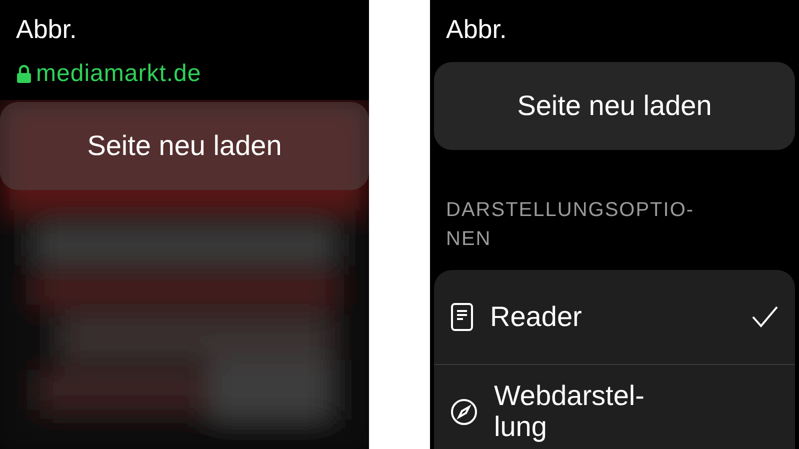  I want to click on compass-icon, so click(464, 412).